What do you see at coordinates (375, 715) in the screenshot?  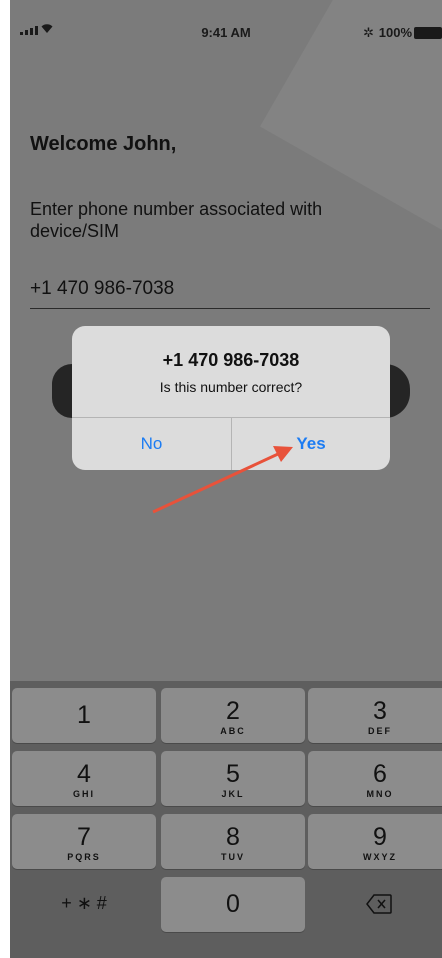 I see `key-3: 3 DEF` at bounding box center [375, 715].